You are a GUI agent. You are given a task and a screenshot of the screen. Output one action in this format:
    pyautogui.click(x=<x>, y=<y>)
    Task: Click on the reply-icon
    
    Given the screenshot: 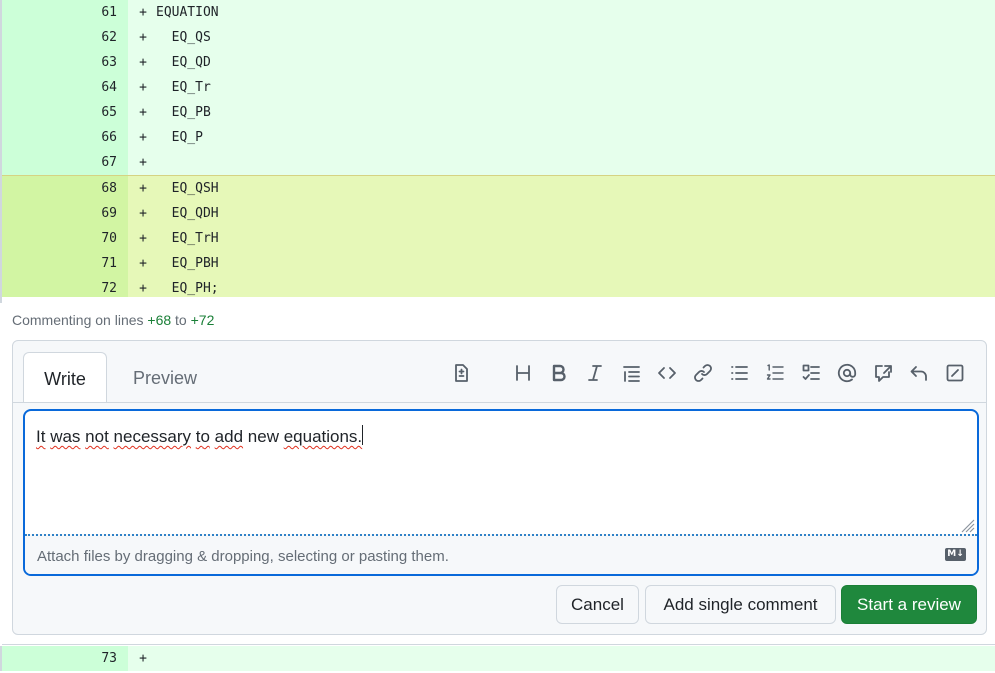 What is the action you would take?
    pyautogui.click(x=919, y=373)
    